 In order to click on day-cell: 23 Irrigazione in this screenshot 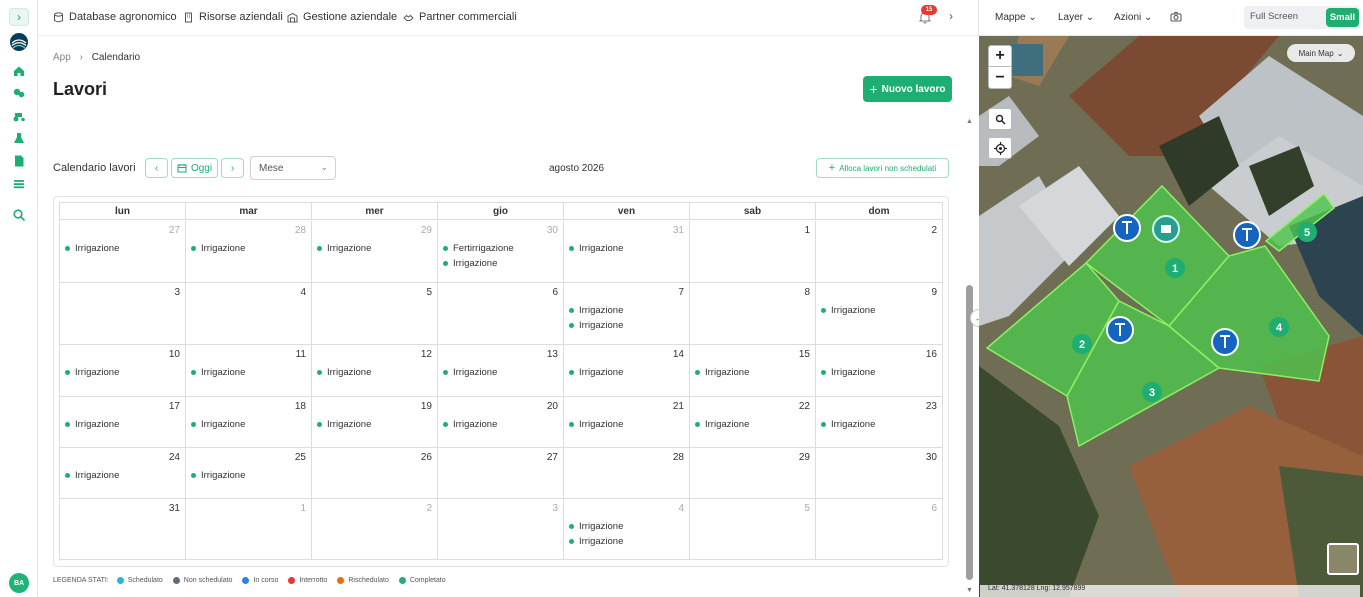, I will do `click(879, 422)`.